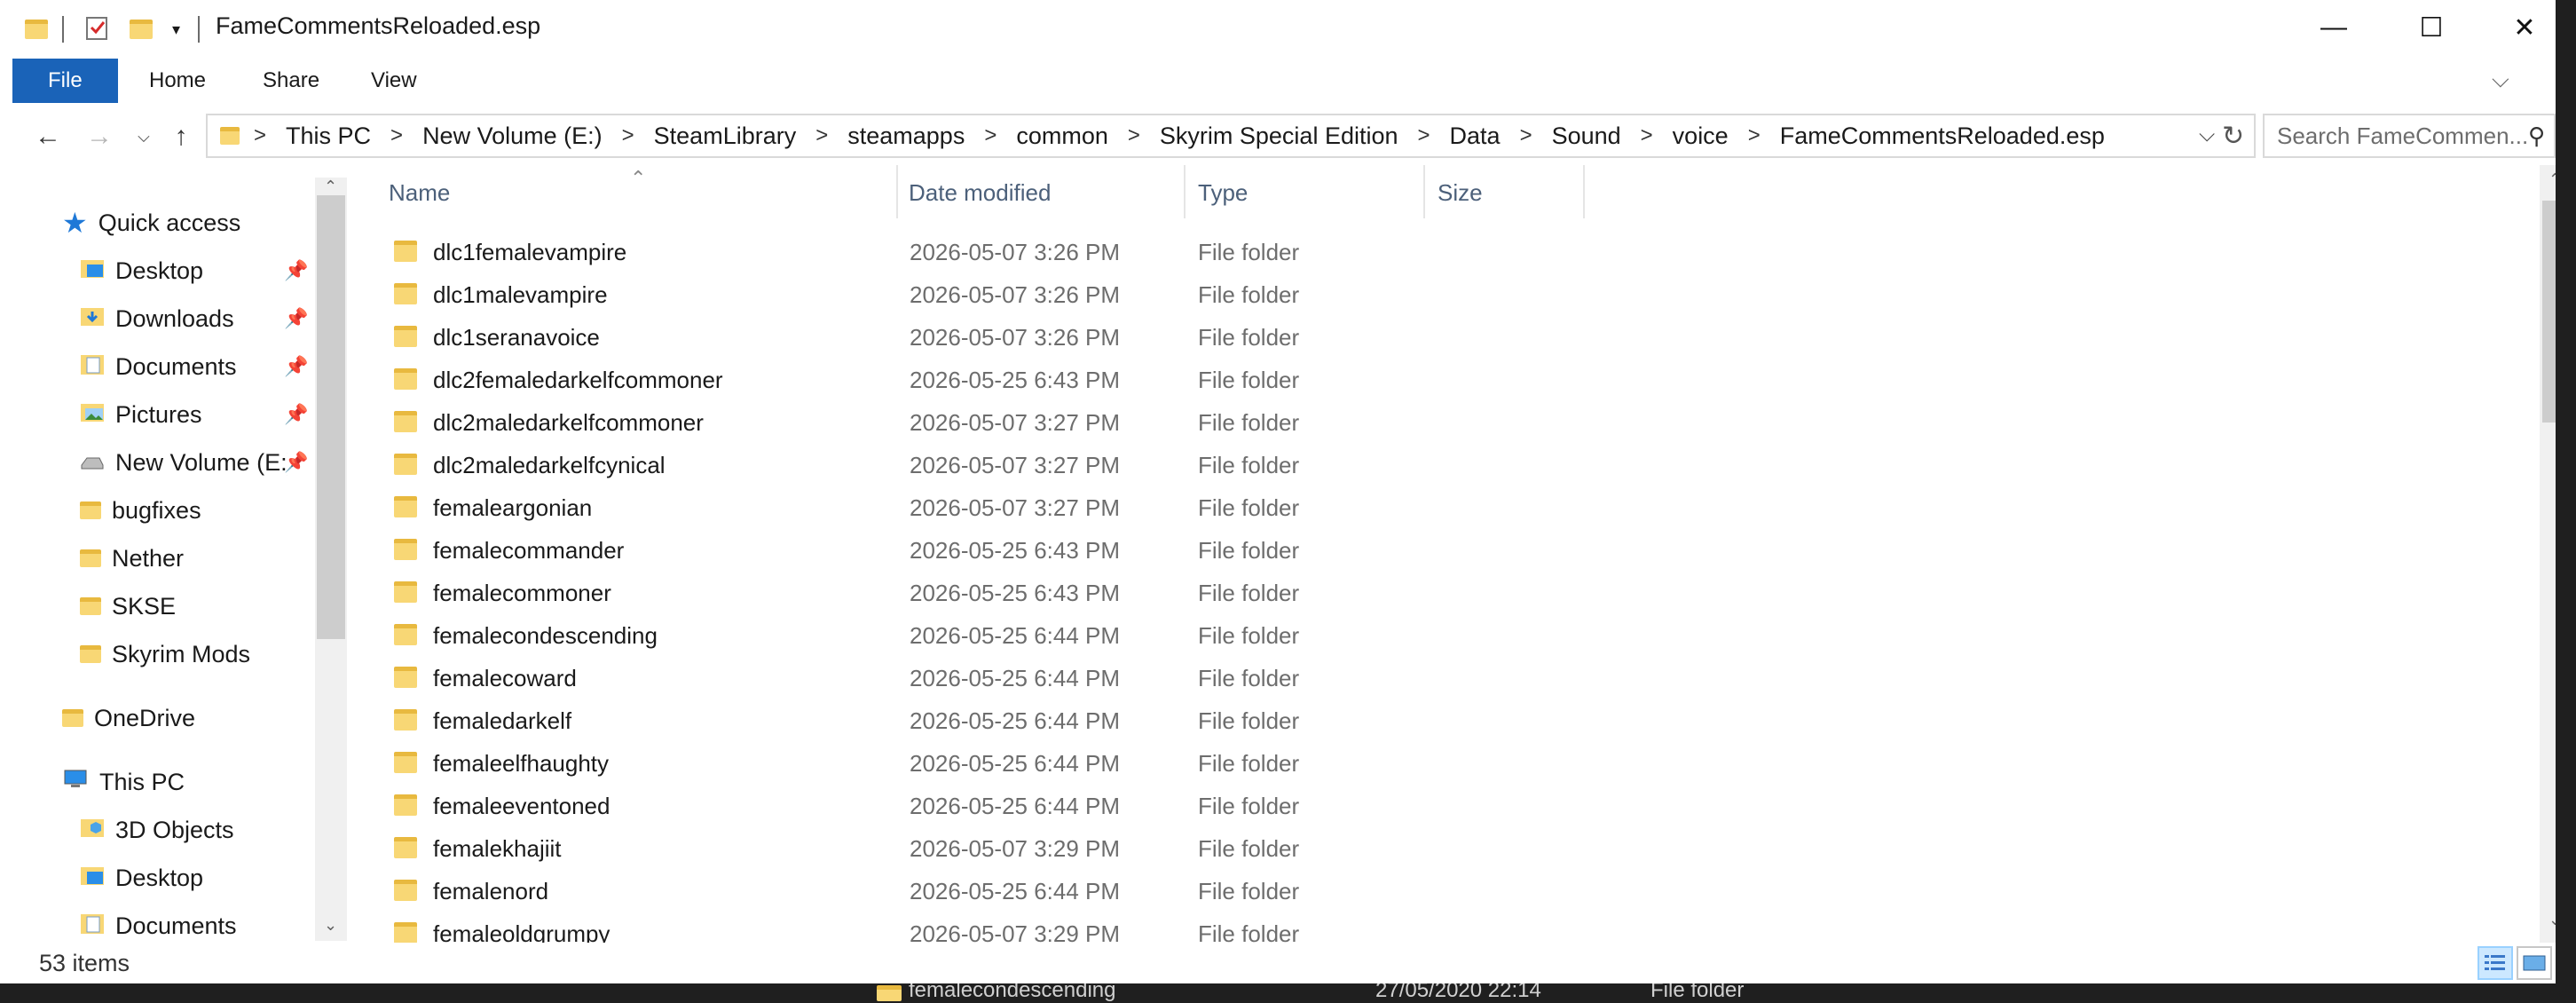 The height and width of the screenshot is (1003, 2576). Describe the element at coordinates (627, 192) in the screenshot. I see `column-header-name: Name ⌃` at that location.